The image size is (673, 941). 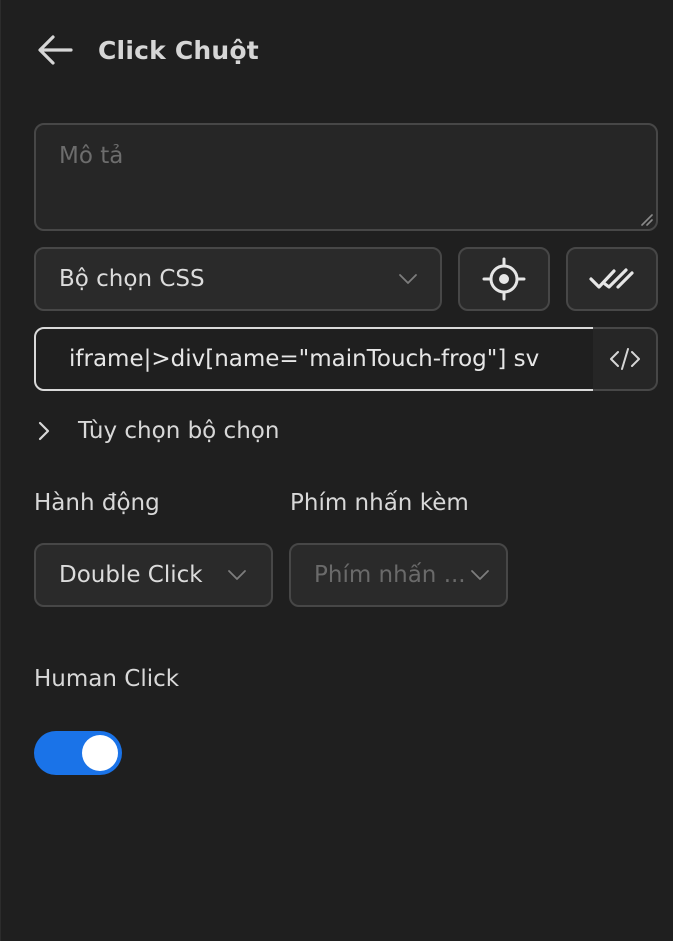 What do you see at coordinates (646, 219) in the screenshot?
I see `resize-grip-icon` at bounding box center [646, 219].